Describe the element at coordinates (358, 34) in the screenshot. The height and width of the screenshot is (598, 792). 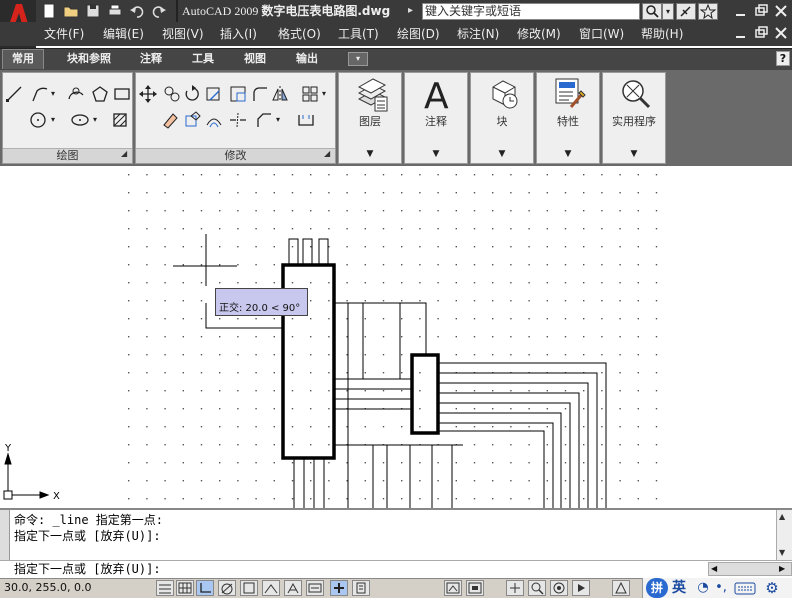
I see `menu-tools: 工具(T)` at that location.